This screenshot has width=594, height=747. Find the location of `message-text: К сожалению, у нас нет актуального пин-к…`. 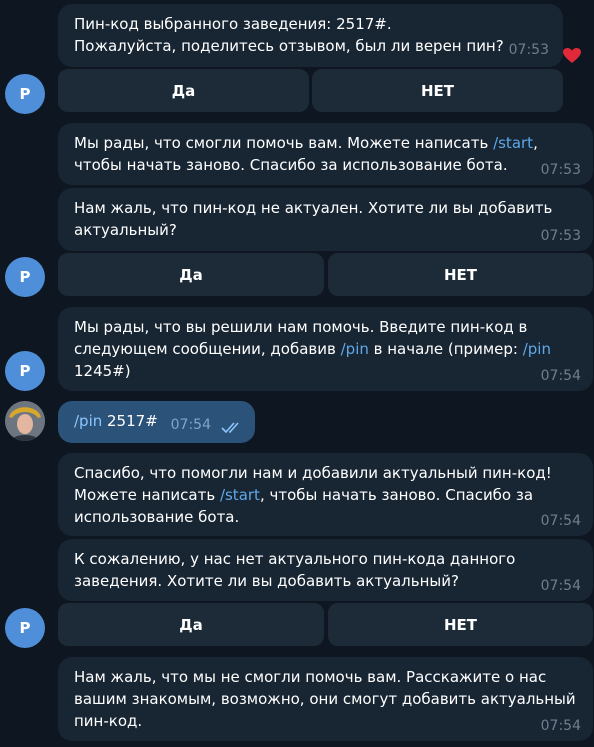

message-text: К сожалению, у нас нет актуального пин-к… is located at coordinates (295, 570).